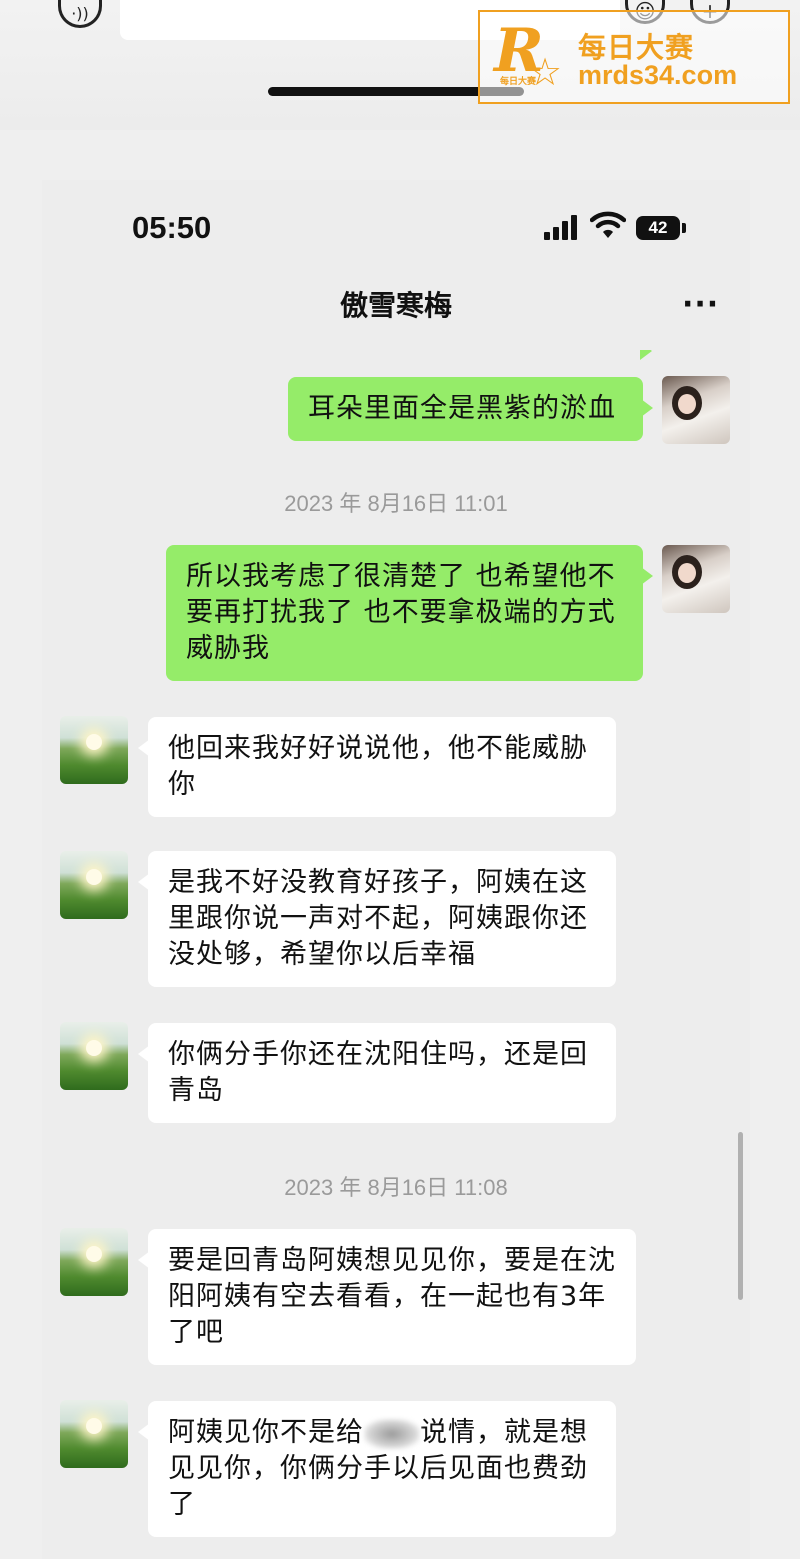 The image size is (800, 1559). What do you see at coordinates (563, 227) in the screenshot?
I see `signal-icon` at bounding box center [563, 227].